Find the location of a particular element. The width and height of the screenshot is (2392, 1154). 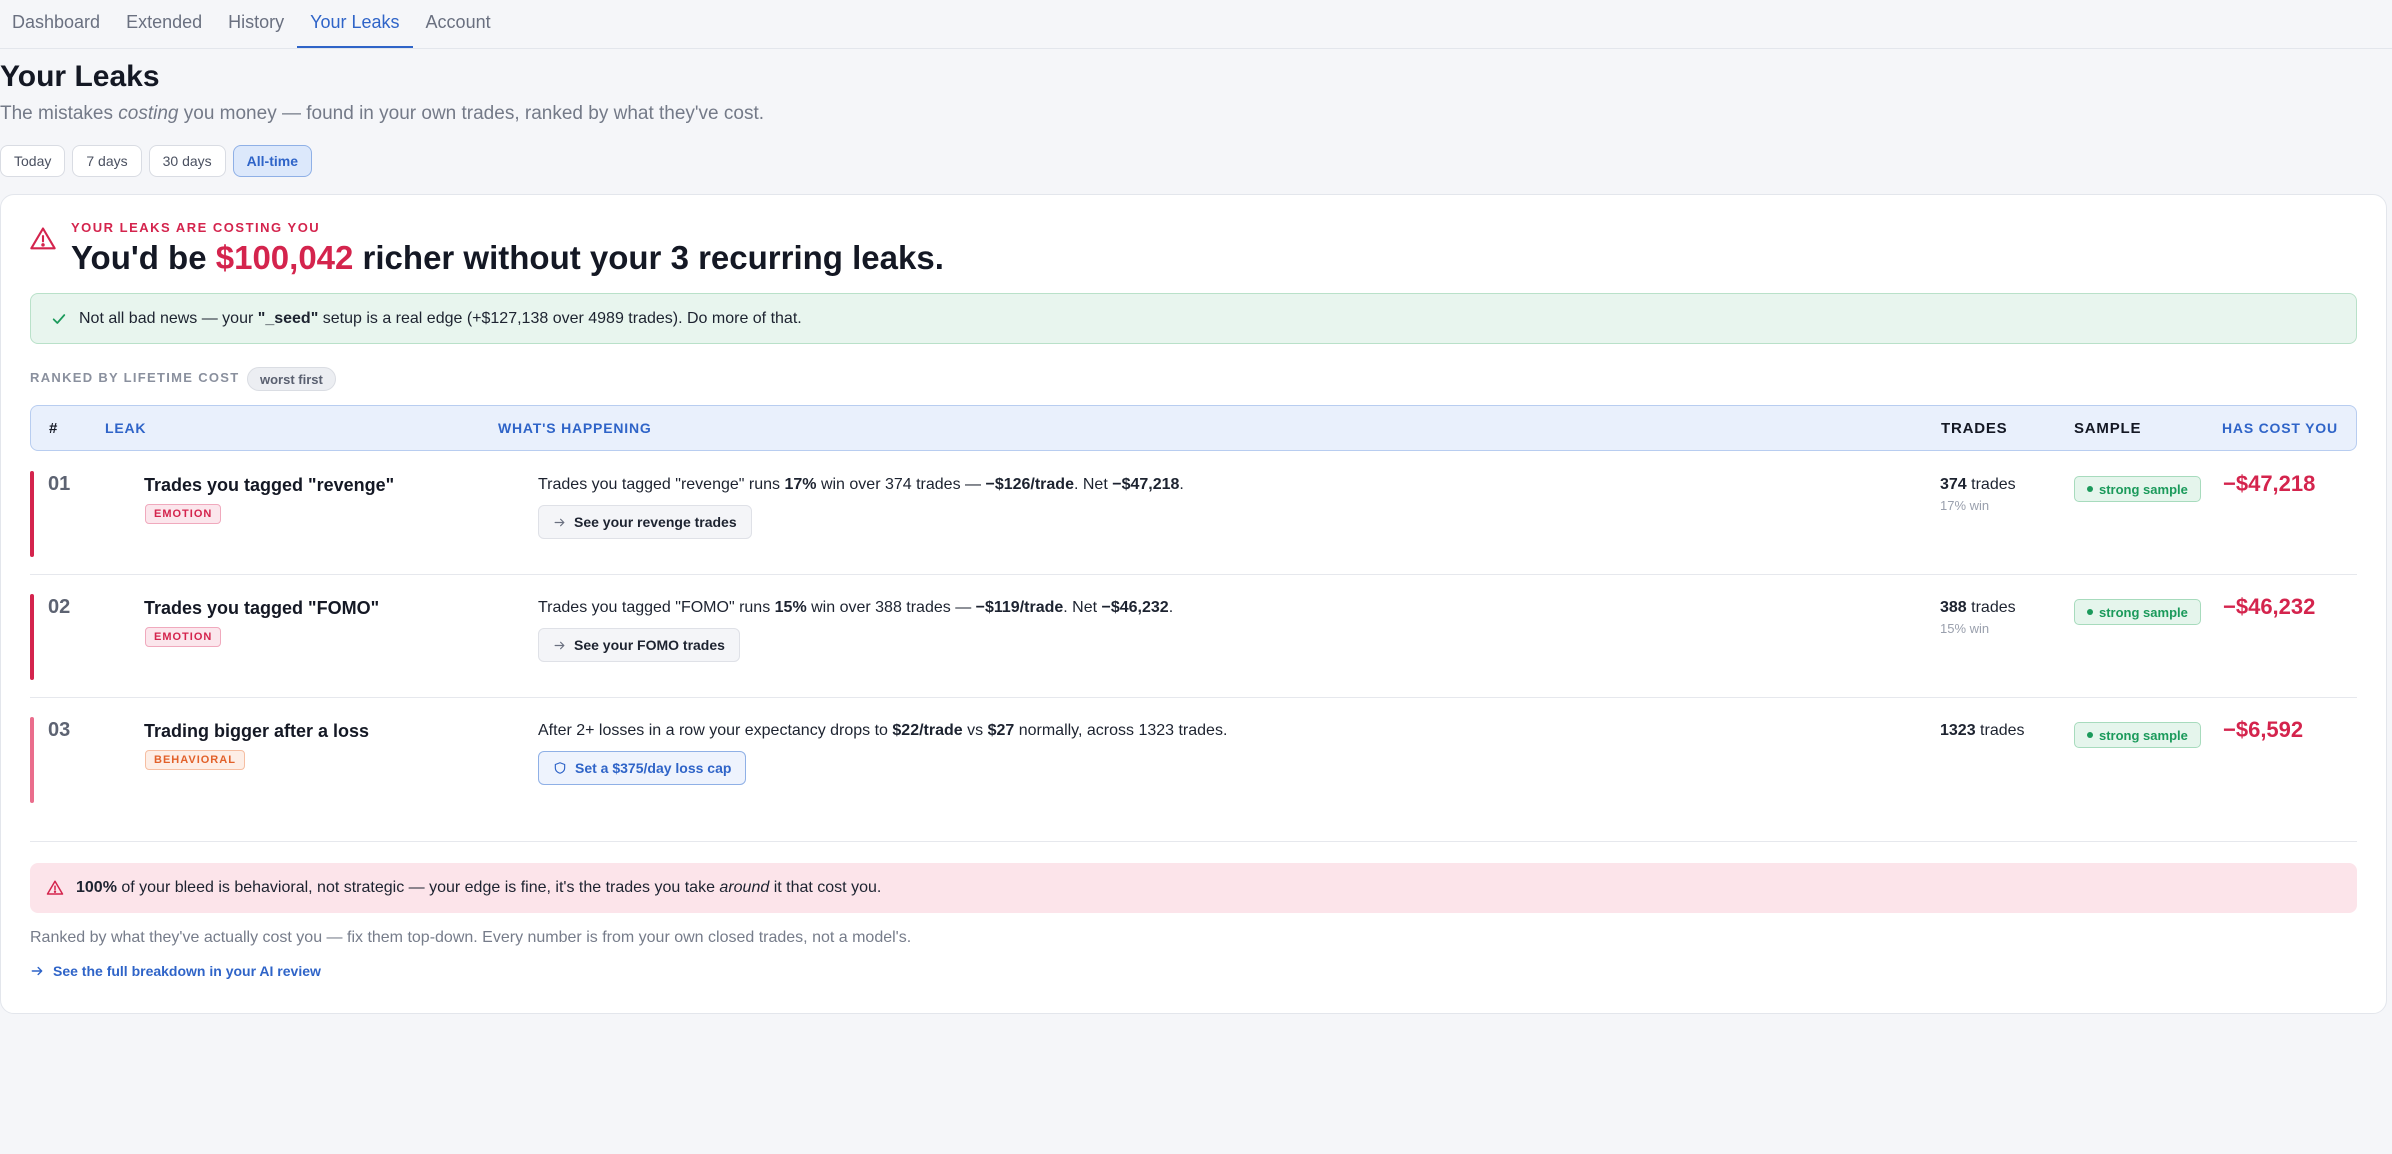

range-7-days-button: 7 days is located at coordinates (107, 161).